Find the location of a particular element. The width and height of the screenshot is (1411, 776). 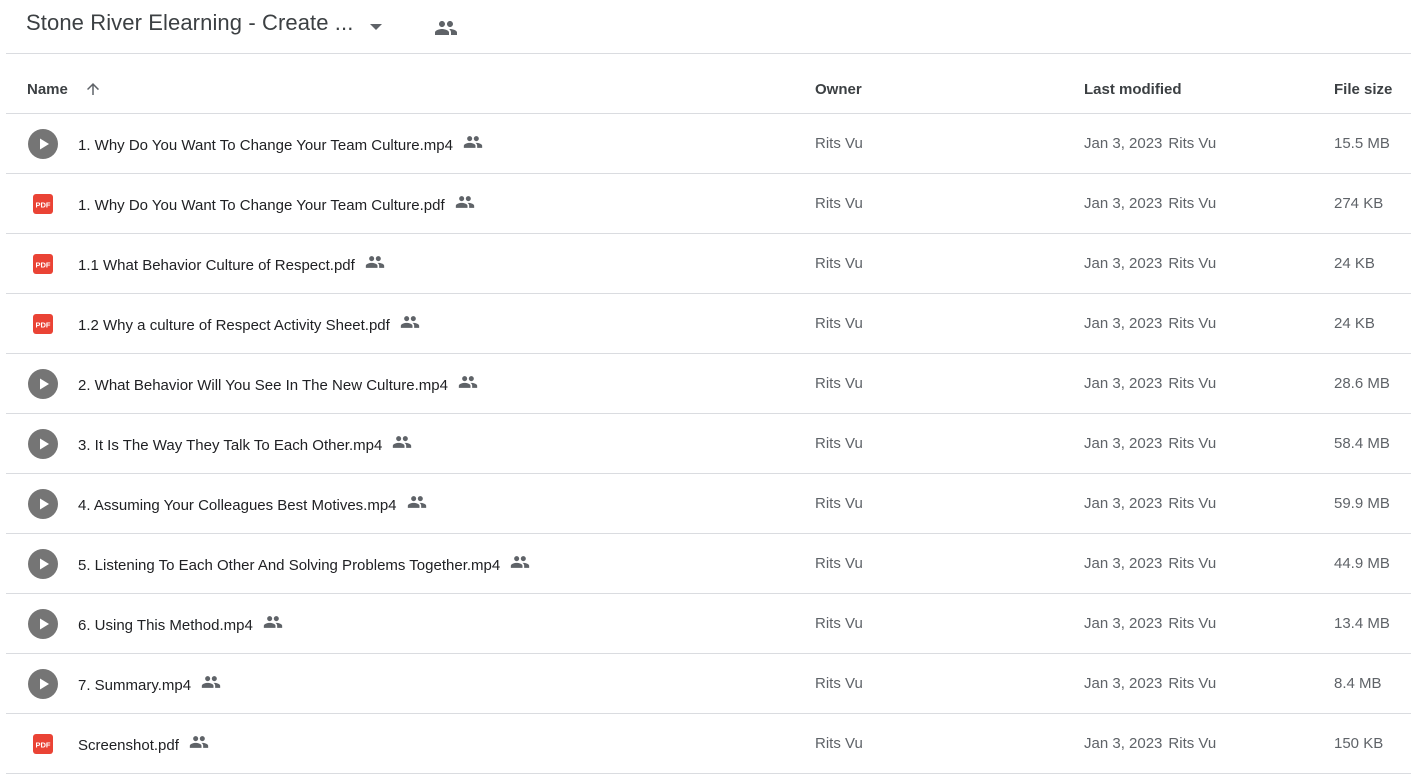

file-name: 7. Summary.mp4 is located at coordinates (149, 685).